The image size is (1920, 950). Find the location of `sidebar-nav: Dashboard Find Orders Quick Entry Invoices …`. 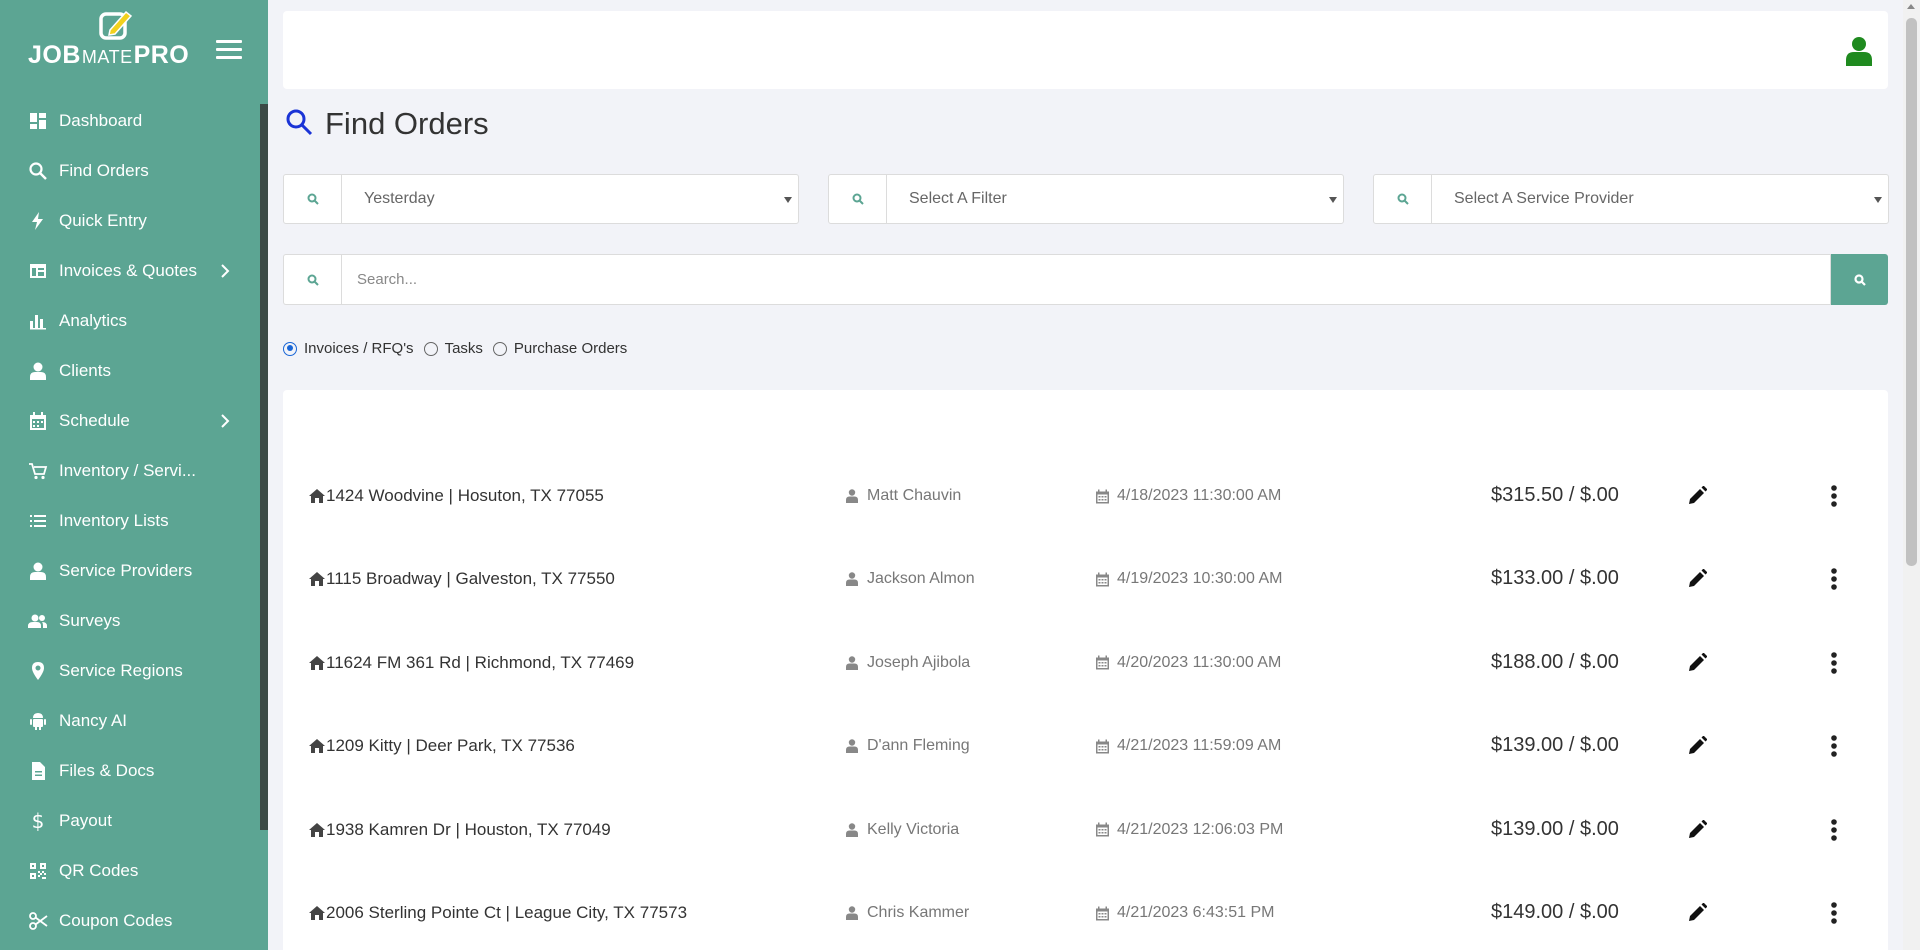

sidebar-nav: Dashboard Find Orders Quick Entry Invoices … is located at coordinates (134, 521).